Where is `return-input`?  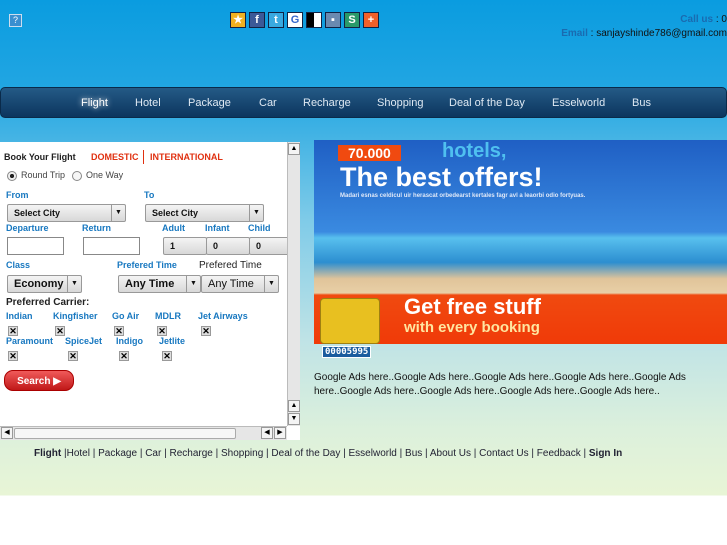 return-input is located at coordinates (111, 246).